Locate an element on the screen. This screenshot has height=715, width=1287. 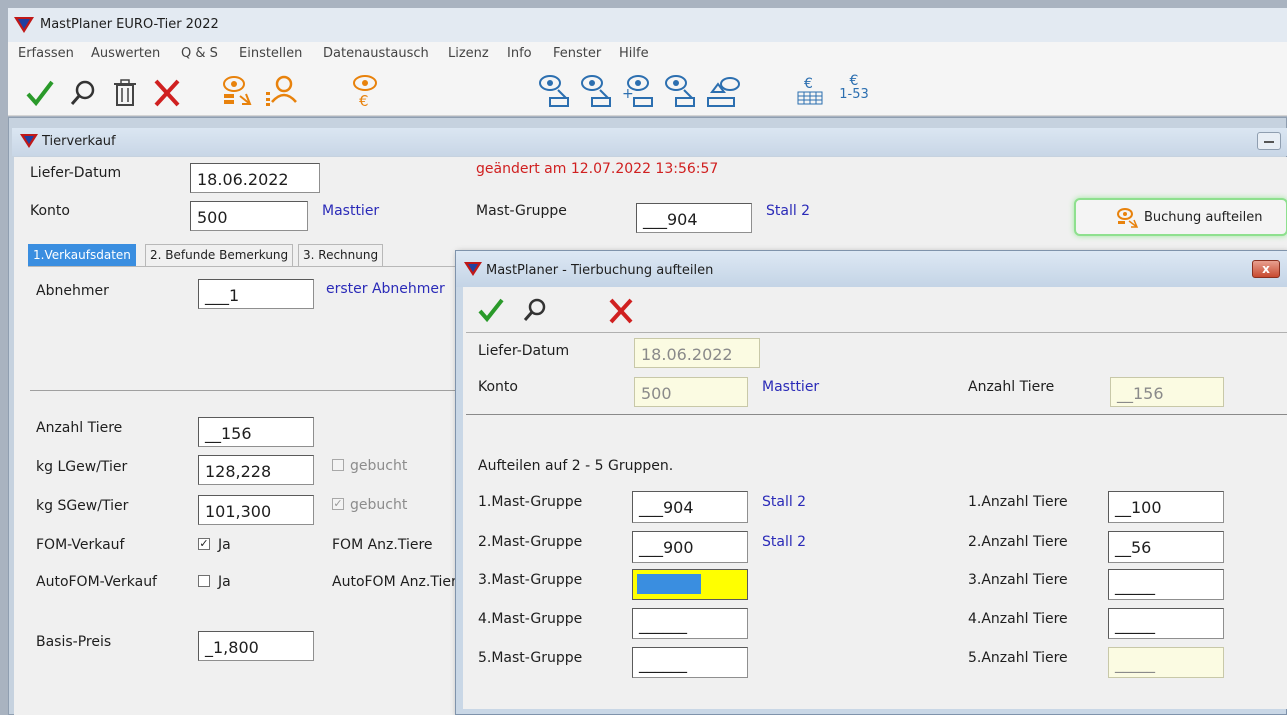
menu-lizenz: Lizenz is located at coordinates (468, 53).